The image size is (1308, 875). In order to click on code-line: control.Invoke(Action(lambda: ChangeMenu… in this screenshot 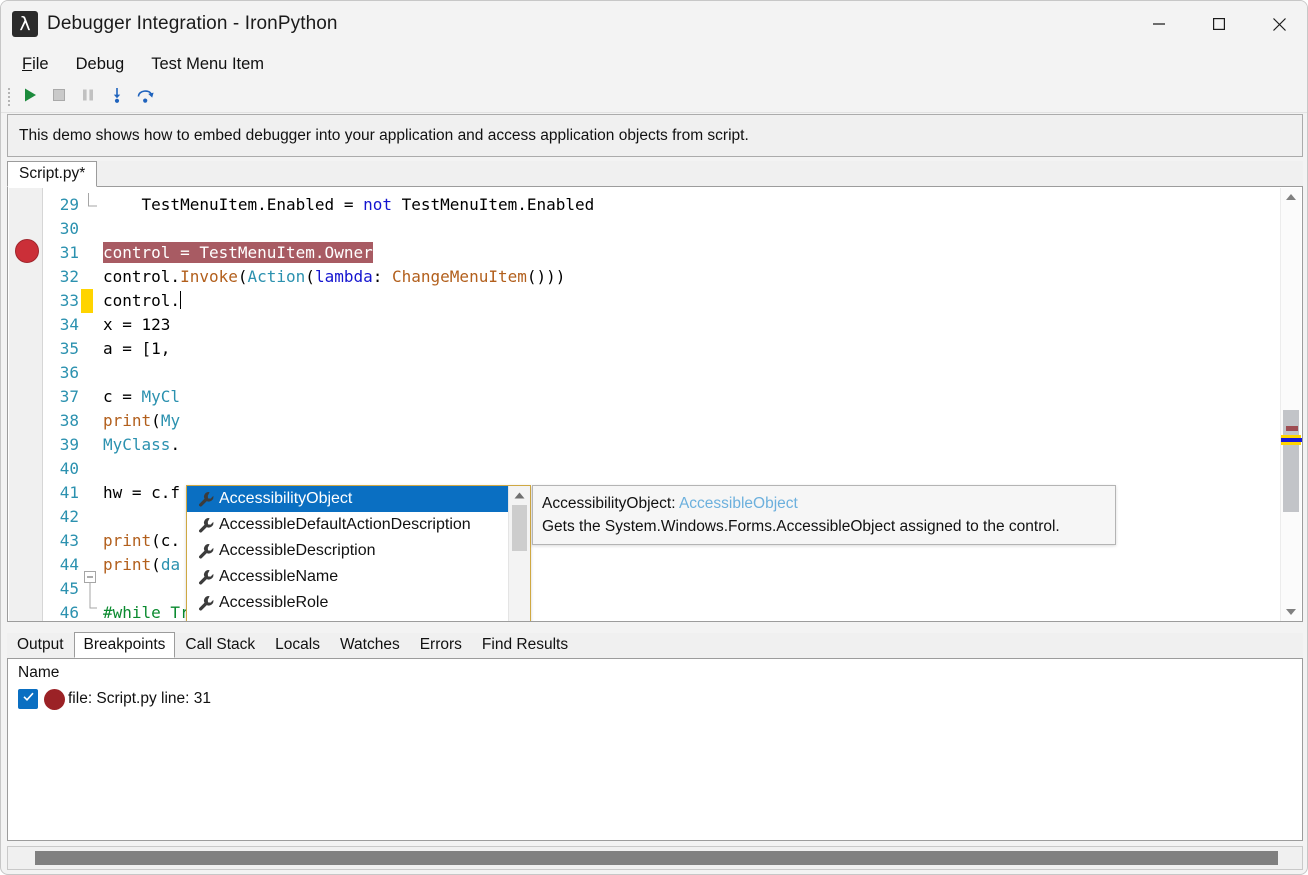, I will do `click(693, 277)`.